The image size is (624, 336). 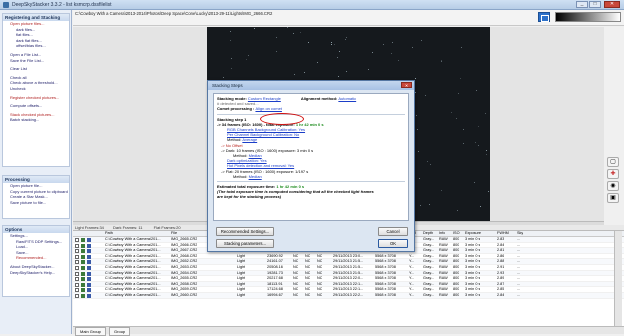 I want to click on table-cell: 20508.16, so click(x=275, y=266).